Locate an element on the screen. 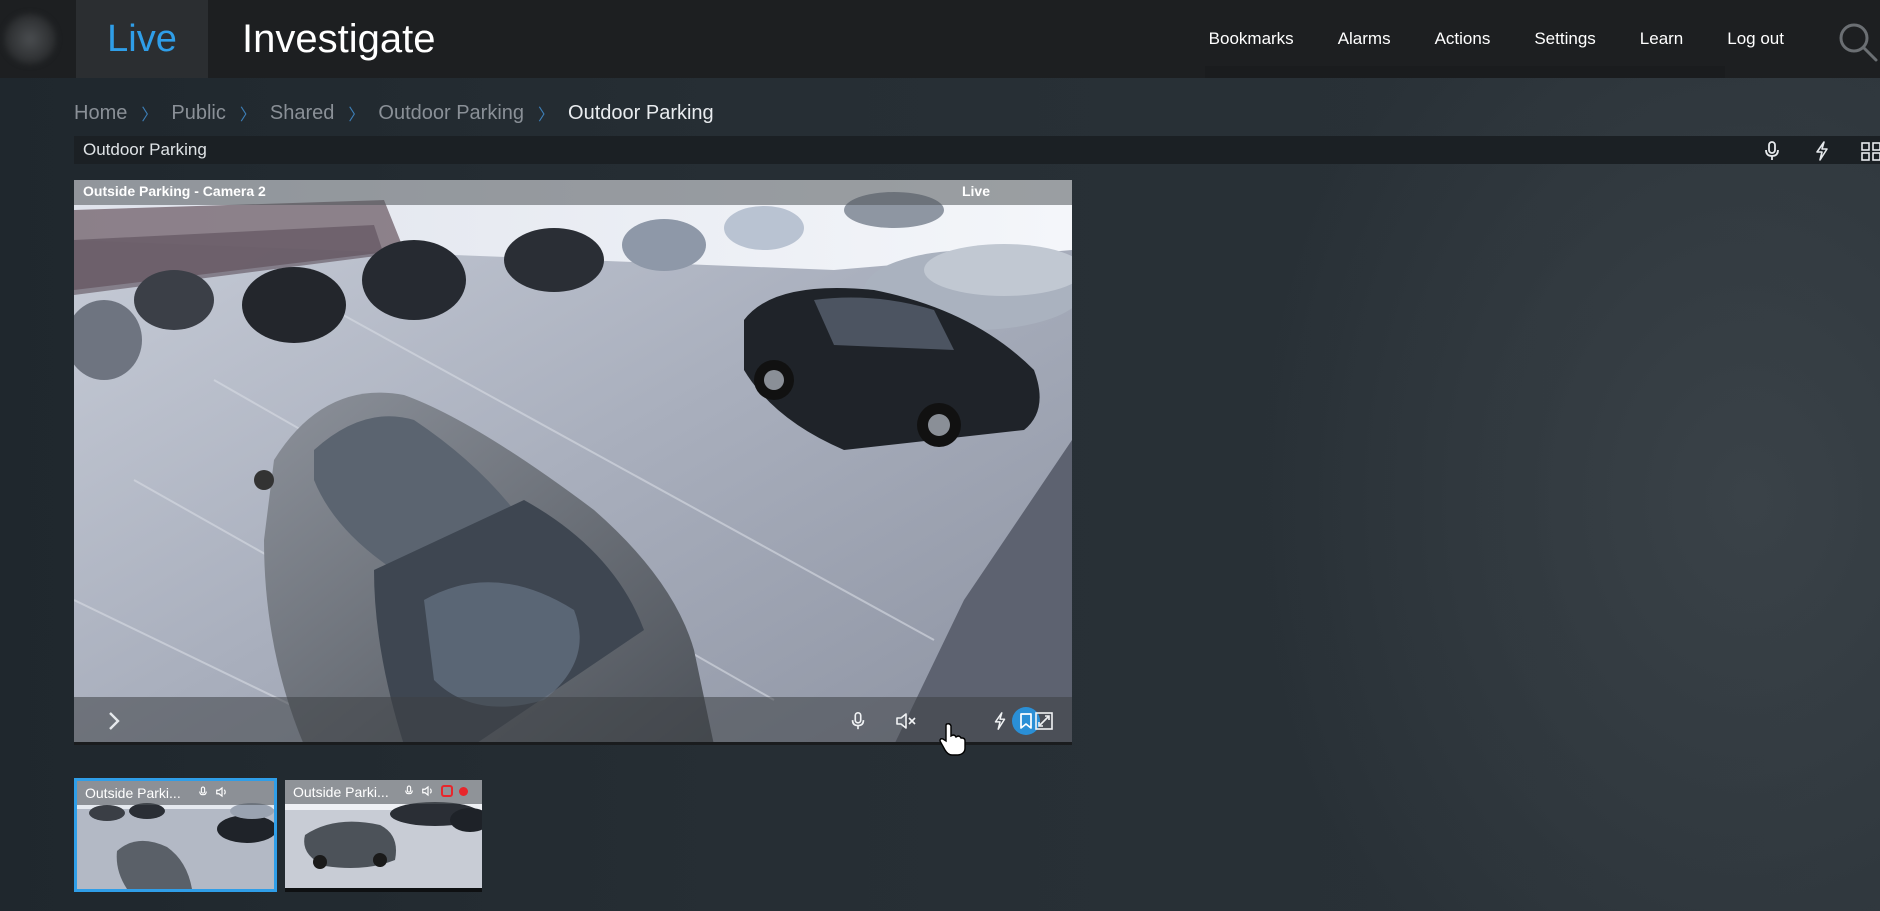  tab-investigate: Investigate is located at coordinates (338, 39).